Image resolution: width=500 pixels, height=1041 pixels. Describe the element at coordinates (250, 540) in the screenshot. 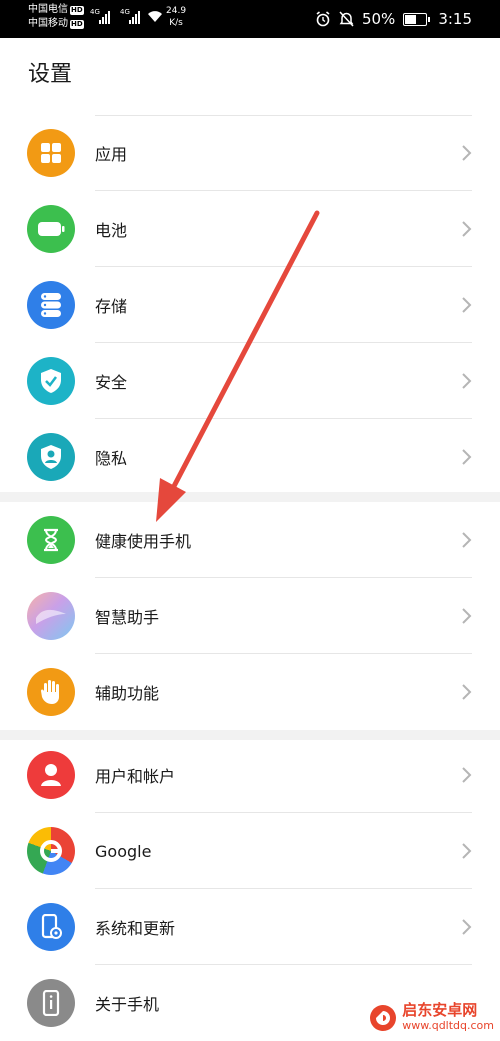

I see `settings-item-digital-balance: 健康使用手机` at that location.